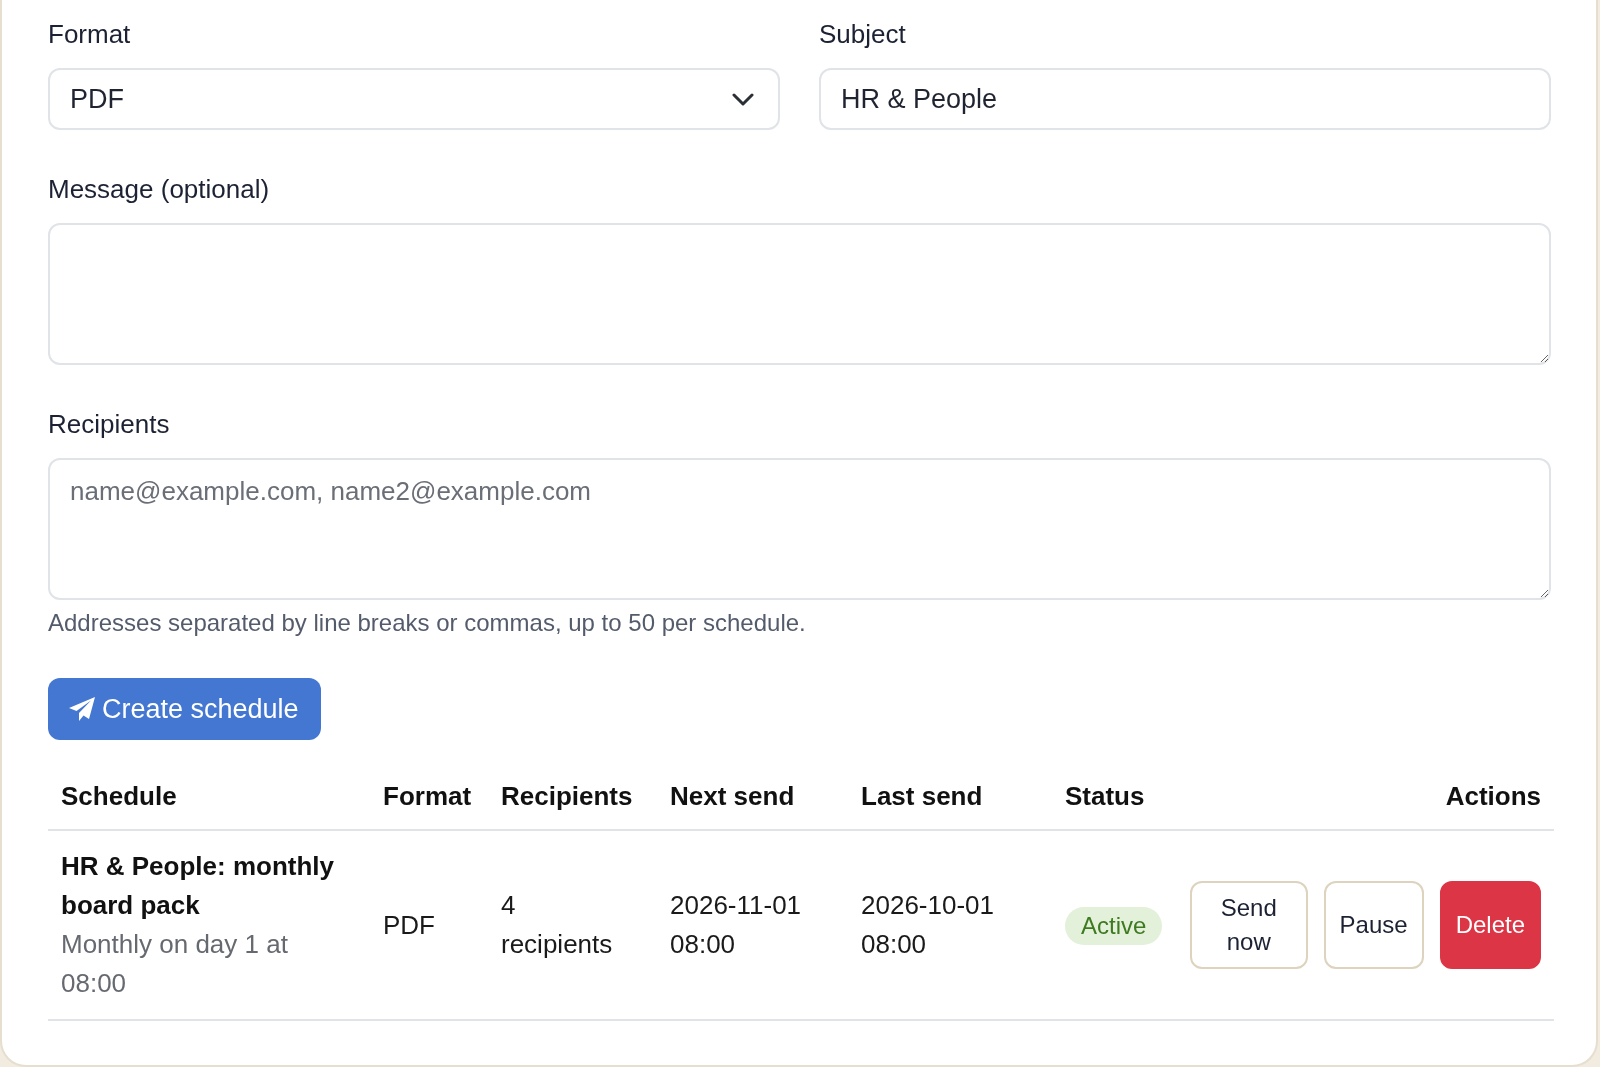 The image size is (1600, 1067). Describe the element at coordinates (175, 964) in the screenshot. I see `schedule-detail: Monthly on day 1 at 08:00` at that location.